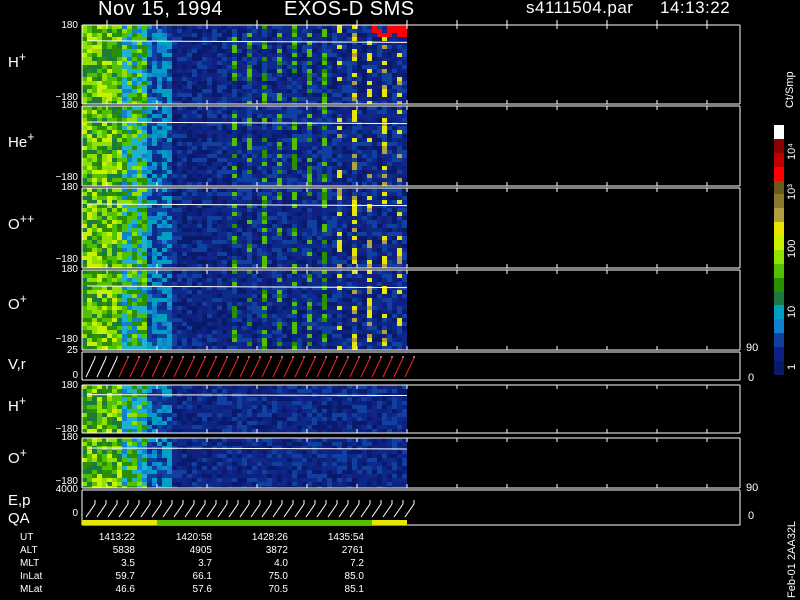 The image size is (800, 600). What do you see at coordinates (352, 550) in the screenshot?
I see `orbit-value: 2761` at bounding box center [352, 550].